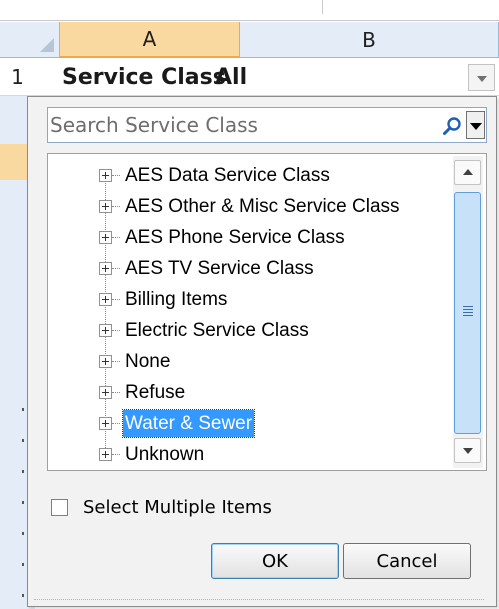 The width and height of the screenshot is (499, 609). I want to click on filter-dropdown-button, so click(481, 77).